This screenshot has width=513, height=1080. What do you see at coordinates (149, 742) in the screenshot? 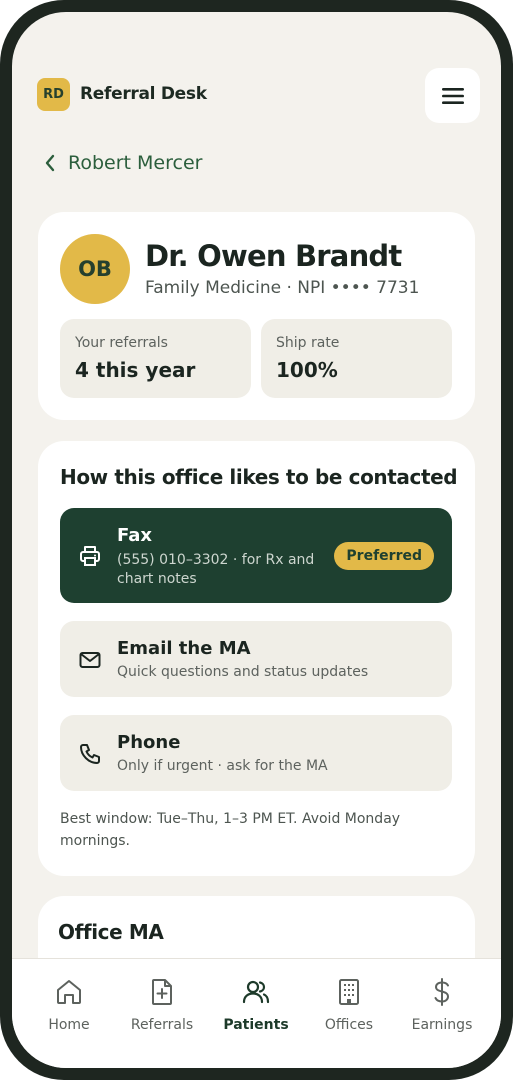
I see `method-title: Phone` at bounding box center [149, 742].